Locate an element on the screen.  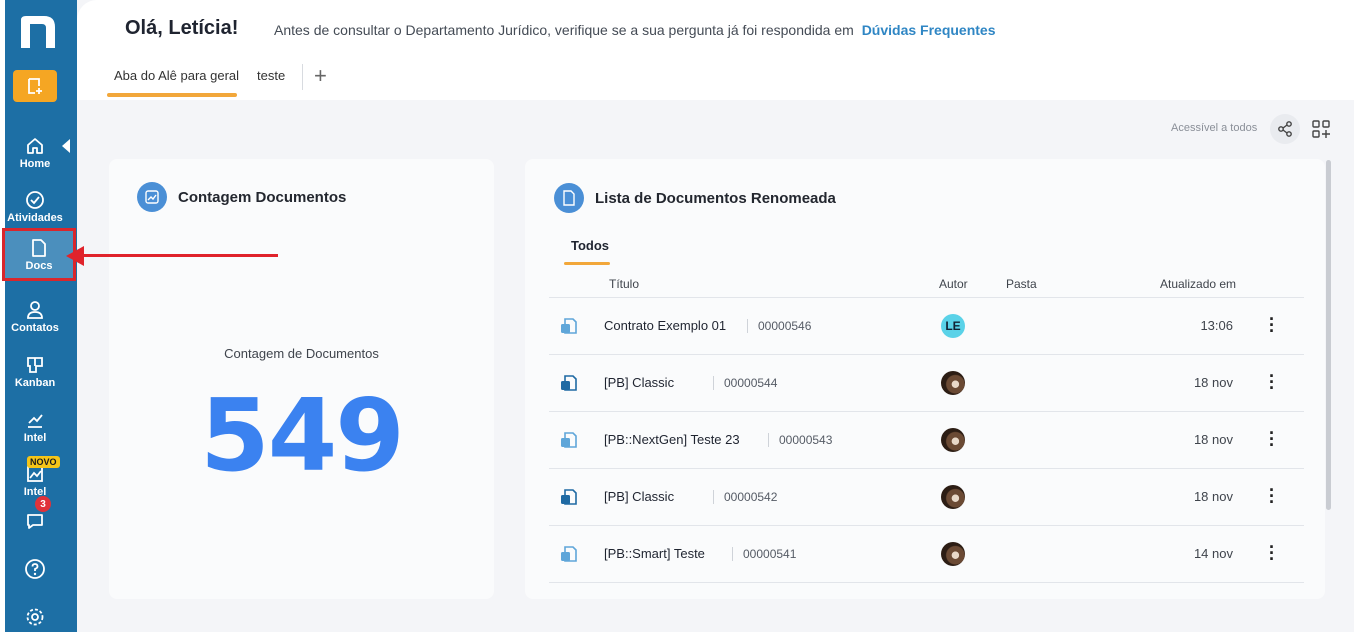
sidebar-item-help is located at coordinates (35, 570).